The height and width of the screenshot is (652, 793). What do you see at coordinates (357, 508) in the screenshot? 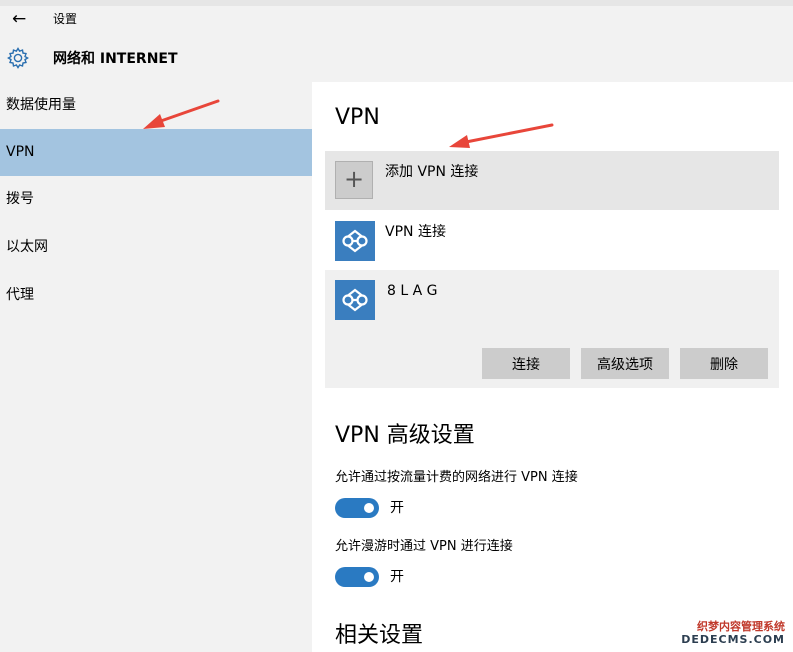
I see `metered-vpn-toggle` at bounding box center [357, 508].